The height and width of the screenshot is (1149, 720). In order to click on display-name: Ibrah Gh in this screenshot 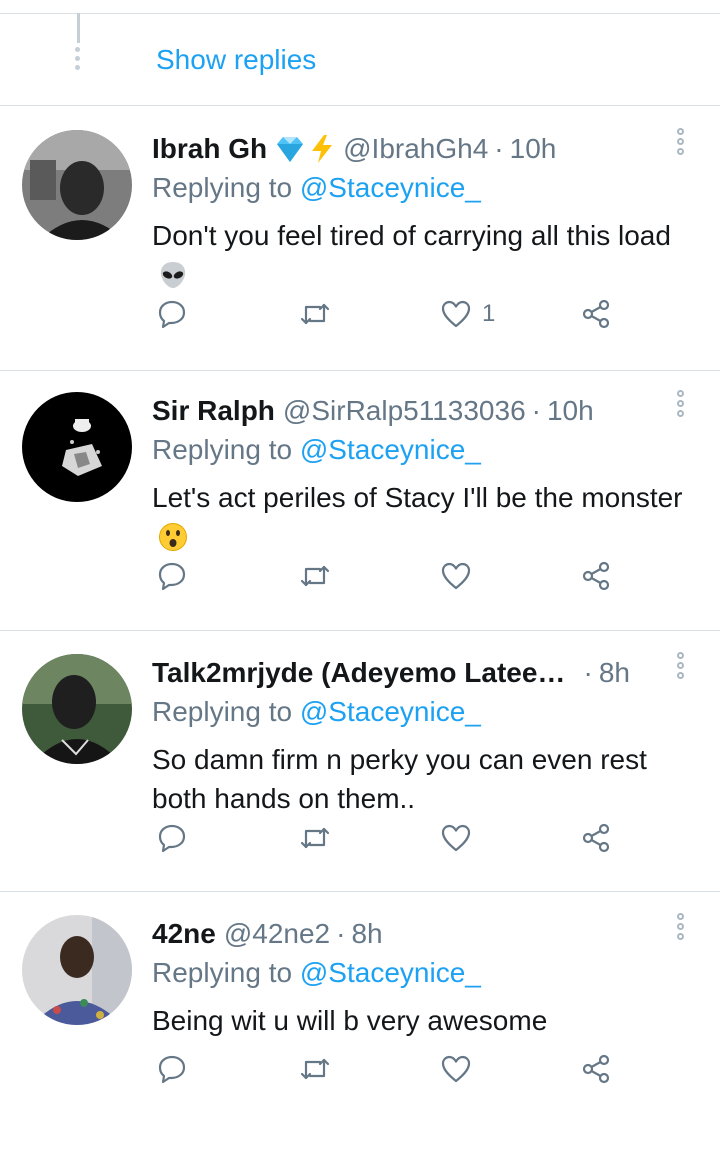, I will do `click(209, 149)`.